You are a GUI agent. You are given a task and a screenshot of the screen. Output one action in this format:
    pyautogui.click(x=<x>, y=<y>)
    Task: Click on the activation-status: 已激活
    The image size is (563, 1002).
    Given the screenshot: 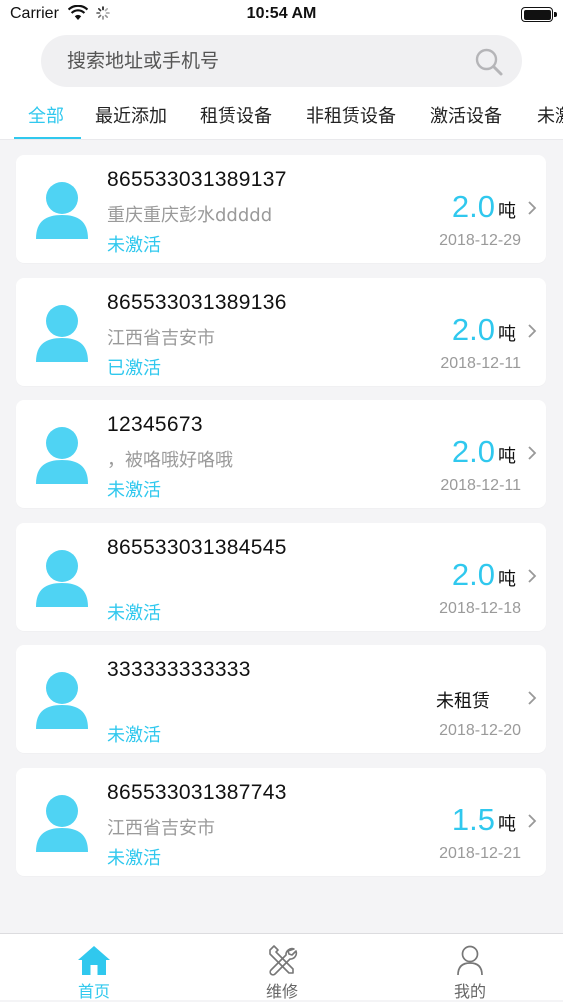 What is the action you would take?
    pyautogui.click(x=134, y=368)
    